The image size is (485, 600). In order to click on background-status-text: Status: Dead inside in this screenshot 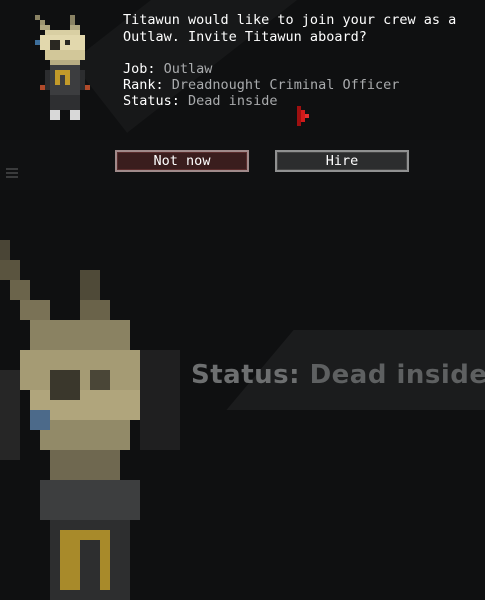, I will do `click(338, 375)`.